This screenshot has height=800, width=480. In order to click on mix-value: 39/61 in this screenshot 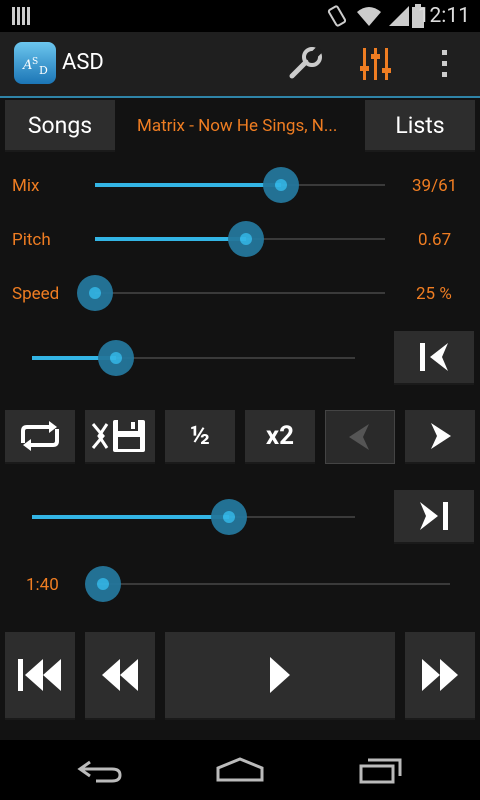, I will do `click(435, 186)`.